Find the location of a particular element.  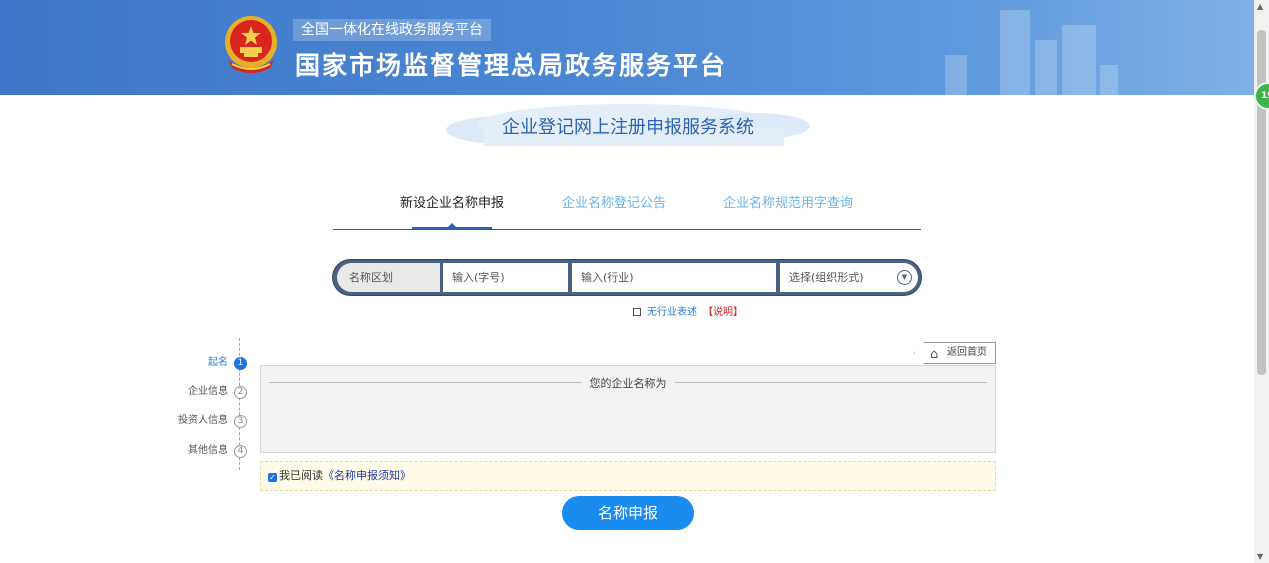

no-industry-option: 无行业表述 【说明】 is located at coordinates (688, 310).